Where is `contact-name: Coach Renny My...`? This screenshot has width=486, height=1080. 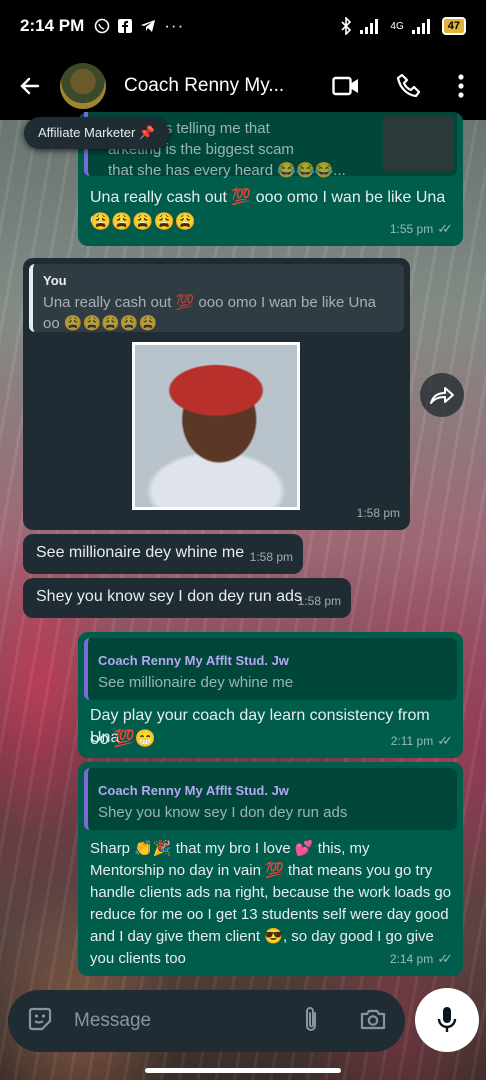
contact-name: Coach Renny My... is located at coordinates (204, 86).